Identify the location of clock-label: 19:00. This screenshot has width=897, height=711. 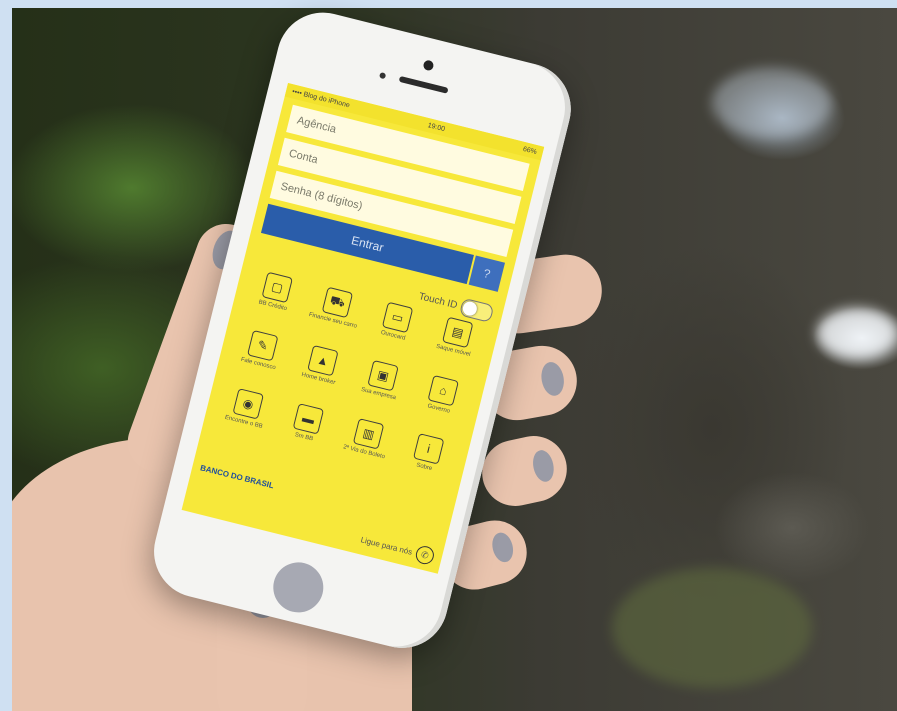
(436, 127).